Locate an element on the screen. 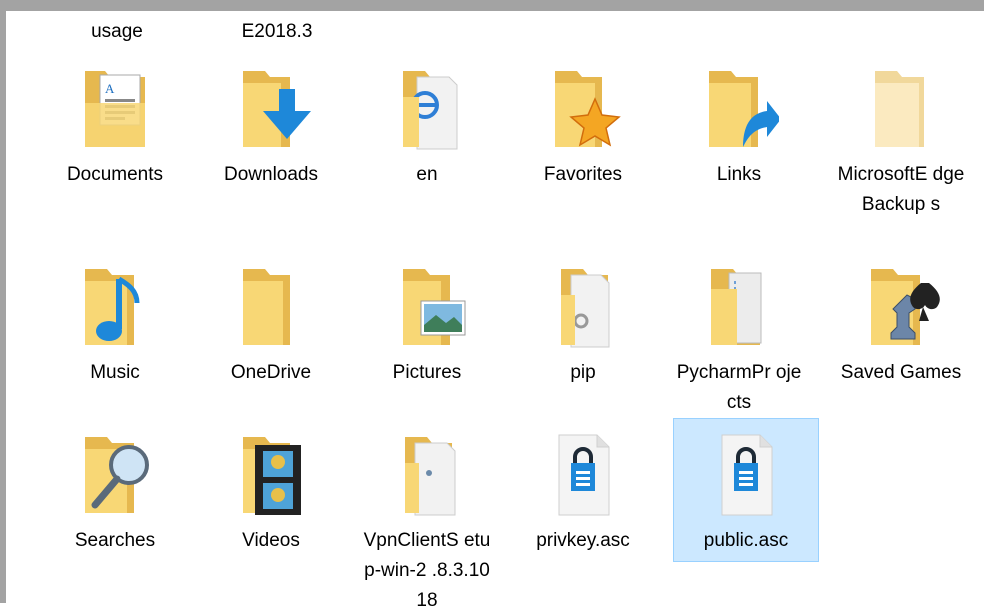 This screenshot has height=616, width=984. file-item-privkey-asc: privkey.asc is located at coordinates (583, 492).